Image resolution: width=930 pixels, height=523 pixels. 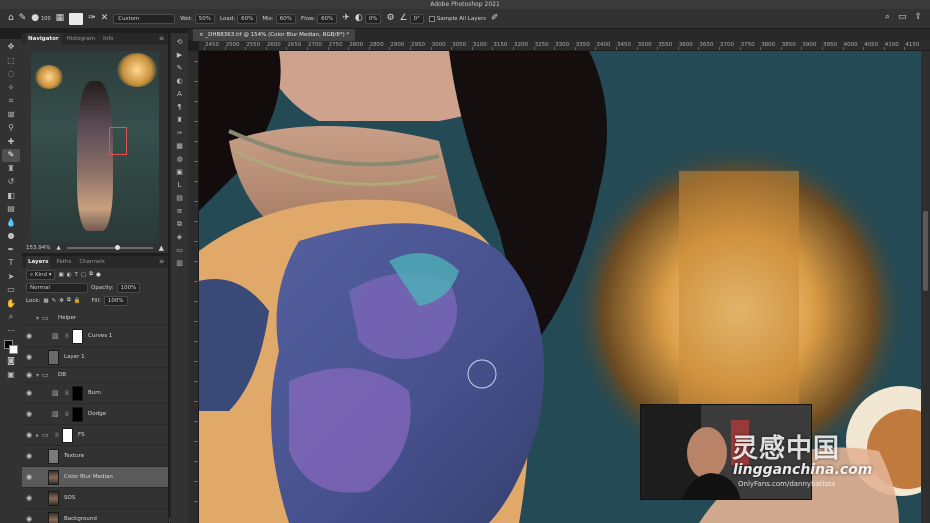 What do you see at coordinates (11, 317) in the screenshot?
I see `zoom-tool-icon: ⌕` at bounding box center [11, 317].